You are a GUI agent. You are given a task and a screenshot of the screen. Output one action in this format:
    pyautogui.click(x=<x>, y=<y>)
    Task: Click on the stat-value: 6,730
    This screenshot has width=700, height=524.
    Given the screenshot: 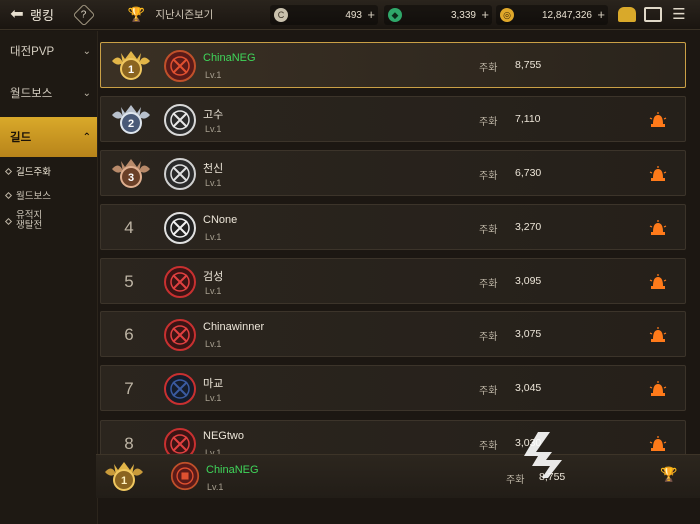 What is the action you would take?
    pyautogui.click(x=528, y=173)
    